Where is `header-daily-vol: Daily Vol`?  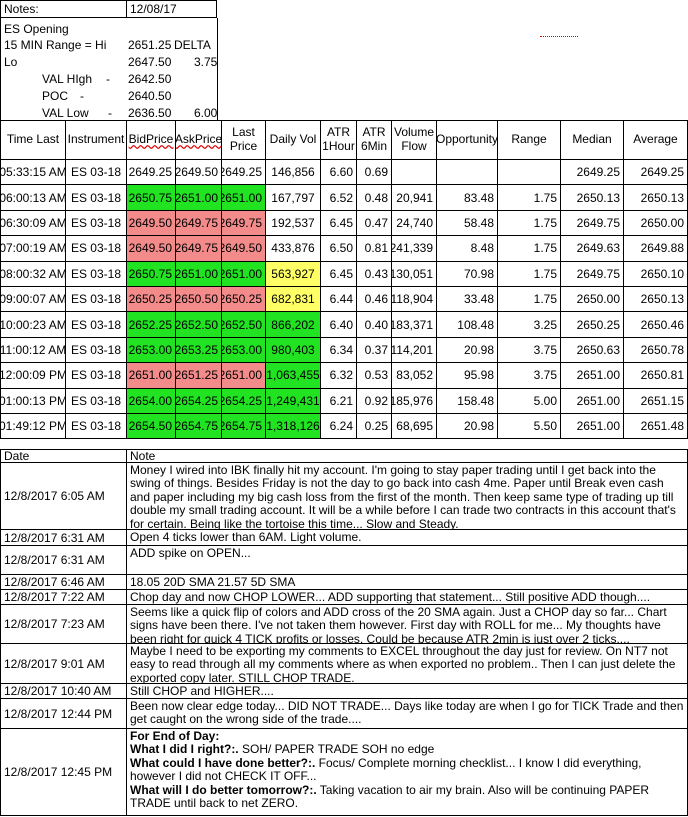 header-daily-vol: Daily Vol is located at coordinates (293, 140).